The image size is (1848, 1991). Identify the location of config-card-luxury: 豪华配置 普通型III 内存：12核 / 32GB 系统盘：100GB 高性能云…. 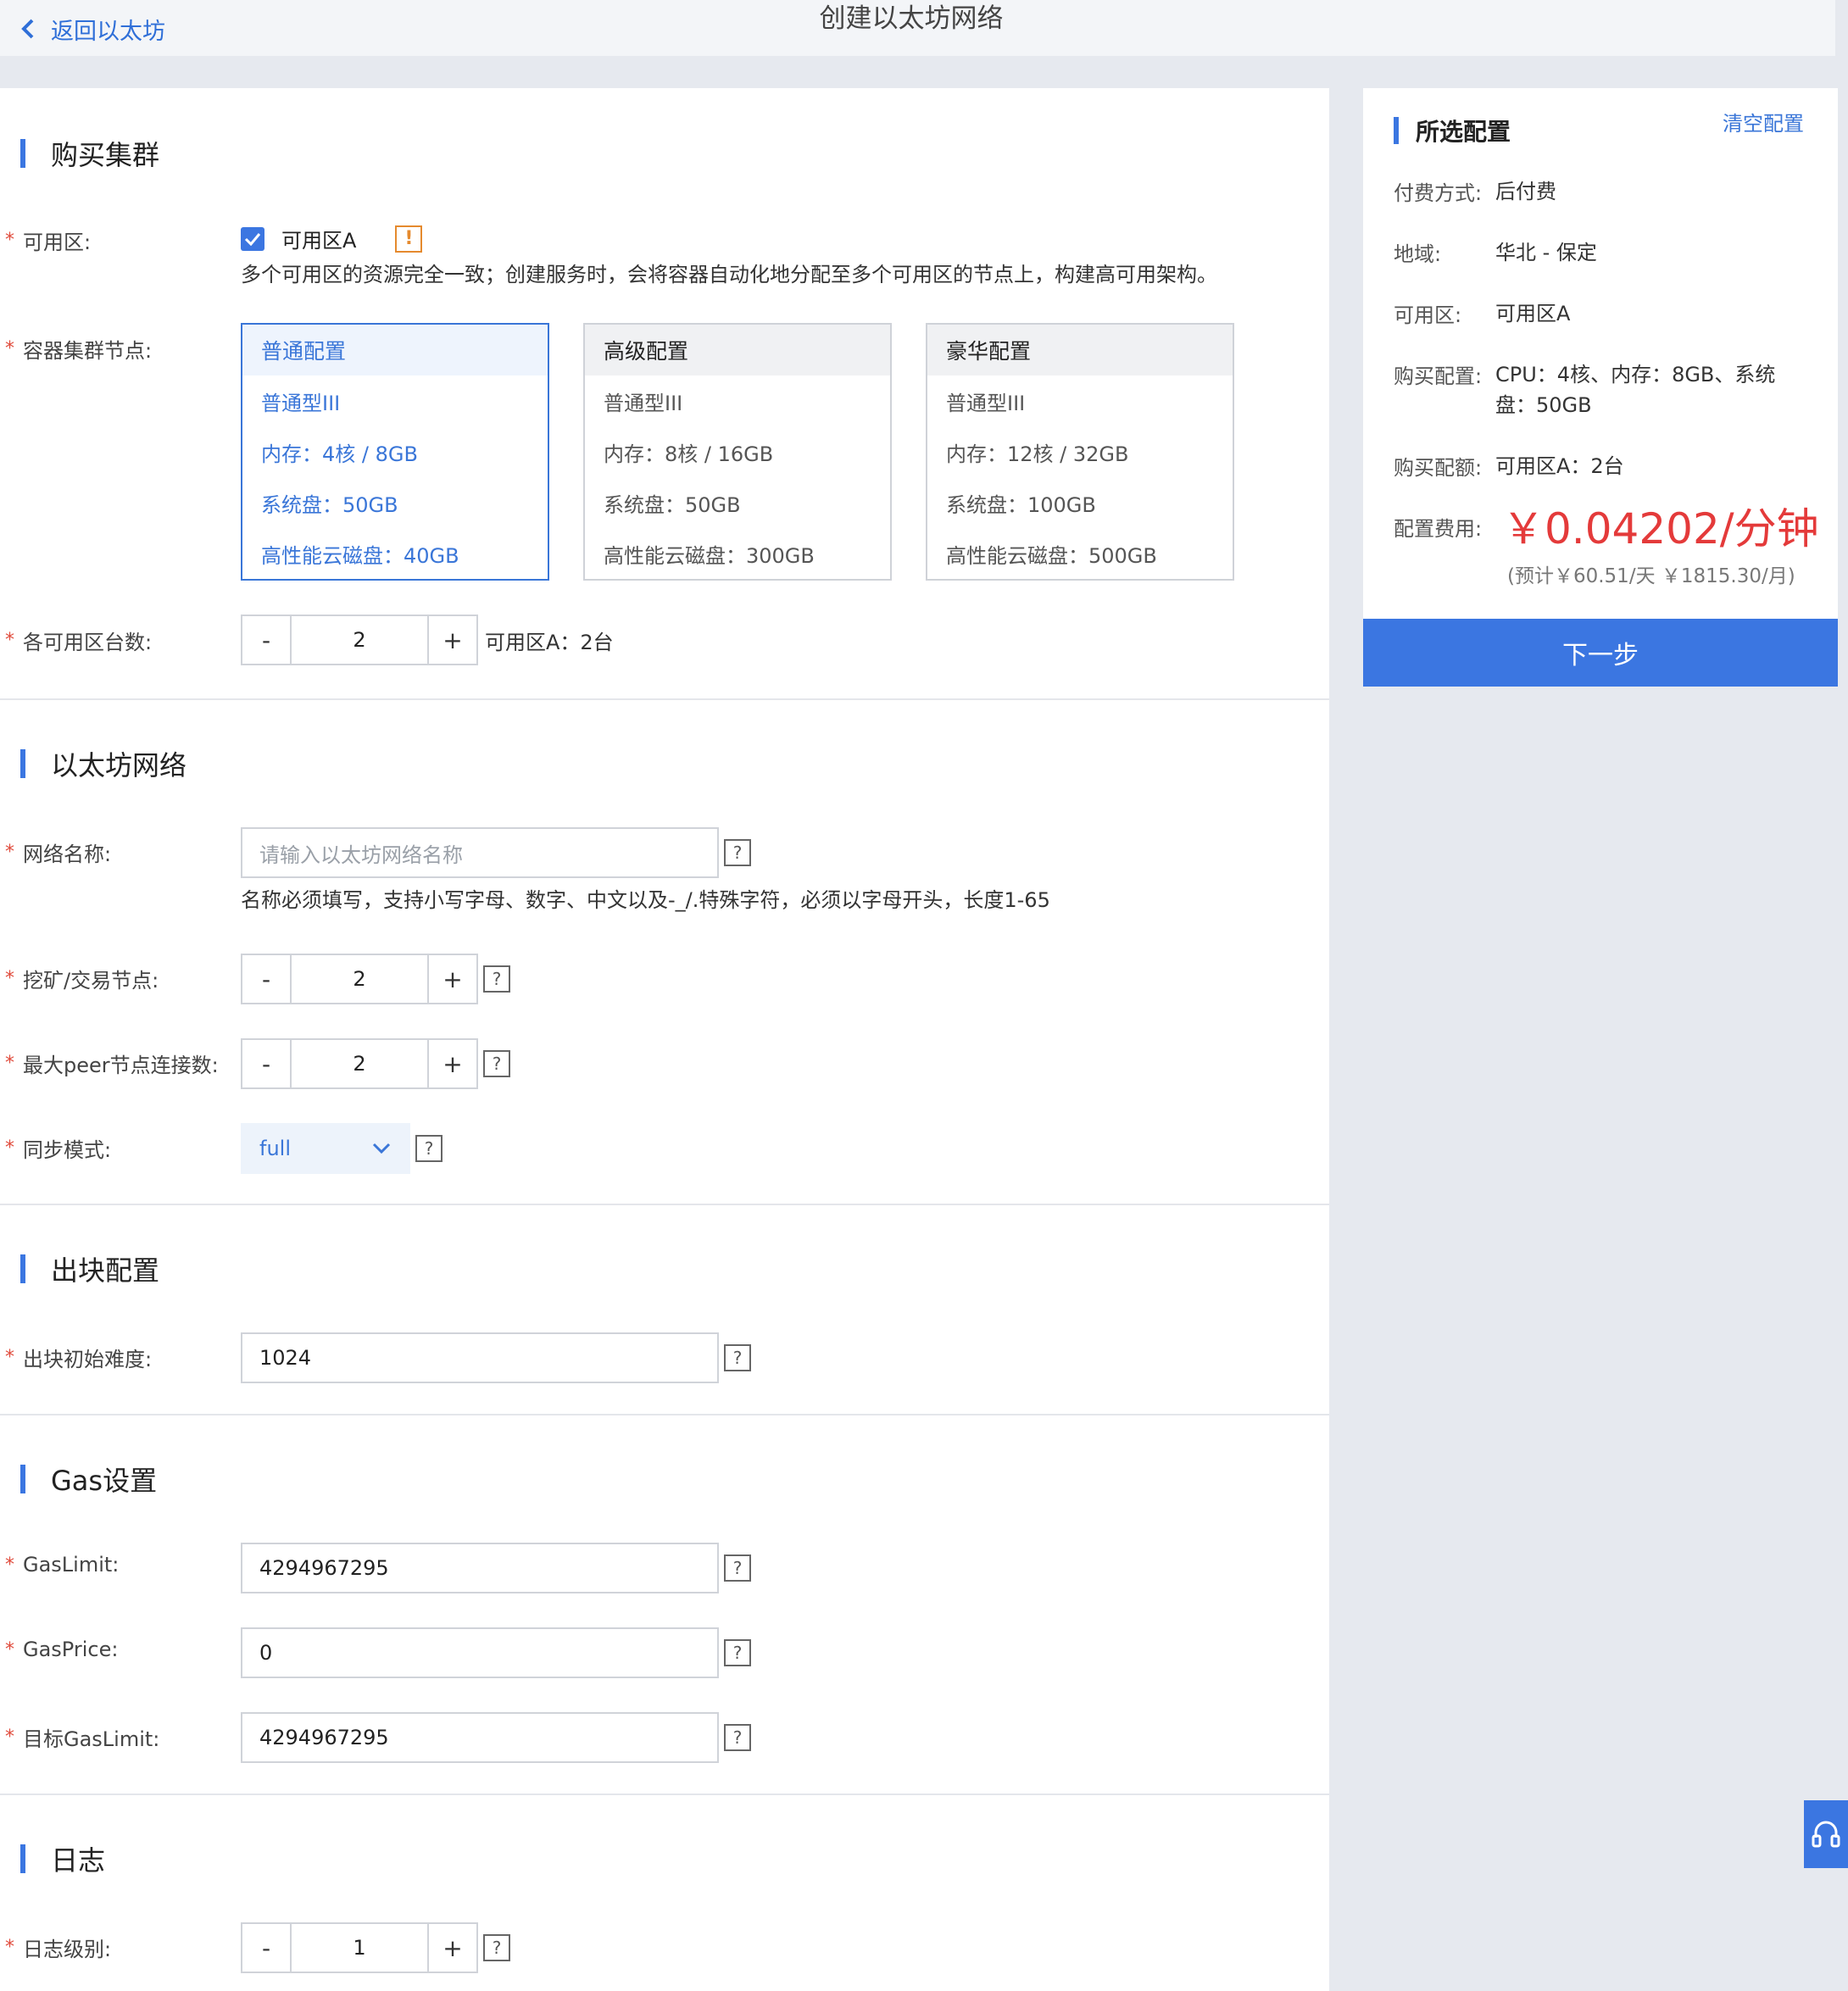
(1080, 452).